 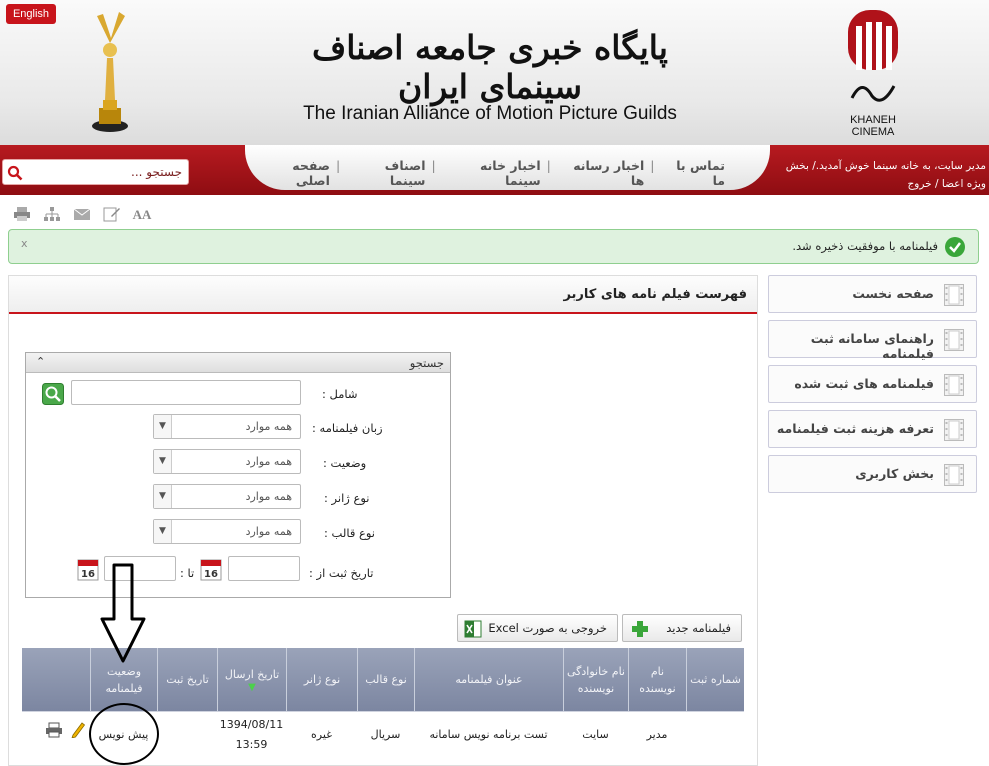 What do you see at coordinates (873, 73) in the screenshot?
I see `khaneh-cinema-logo: KHANEH CINEMA` at bounding box center [873, 73].